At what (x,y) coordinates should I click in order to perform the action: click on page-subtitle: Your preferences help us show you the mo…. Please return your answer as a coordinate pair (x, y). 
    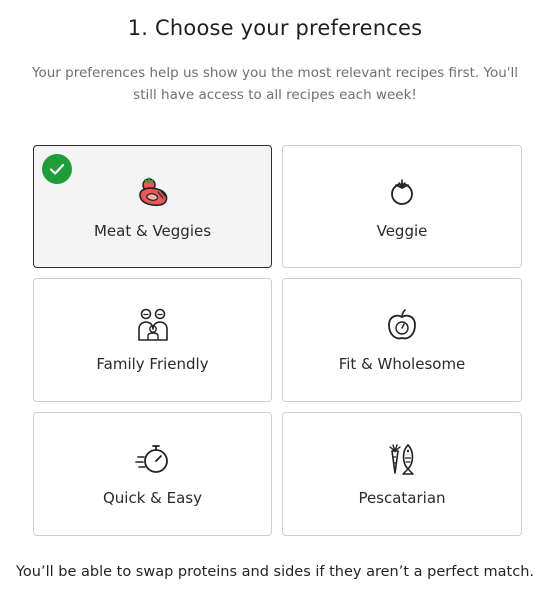
    Looking at the image, I should click on (275, 84).